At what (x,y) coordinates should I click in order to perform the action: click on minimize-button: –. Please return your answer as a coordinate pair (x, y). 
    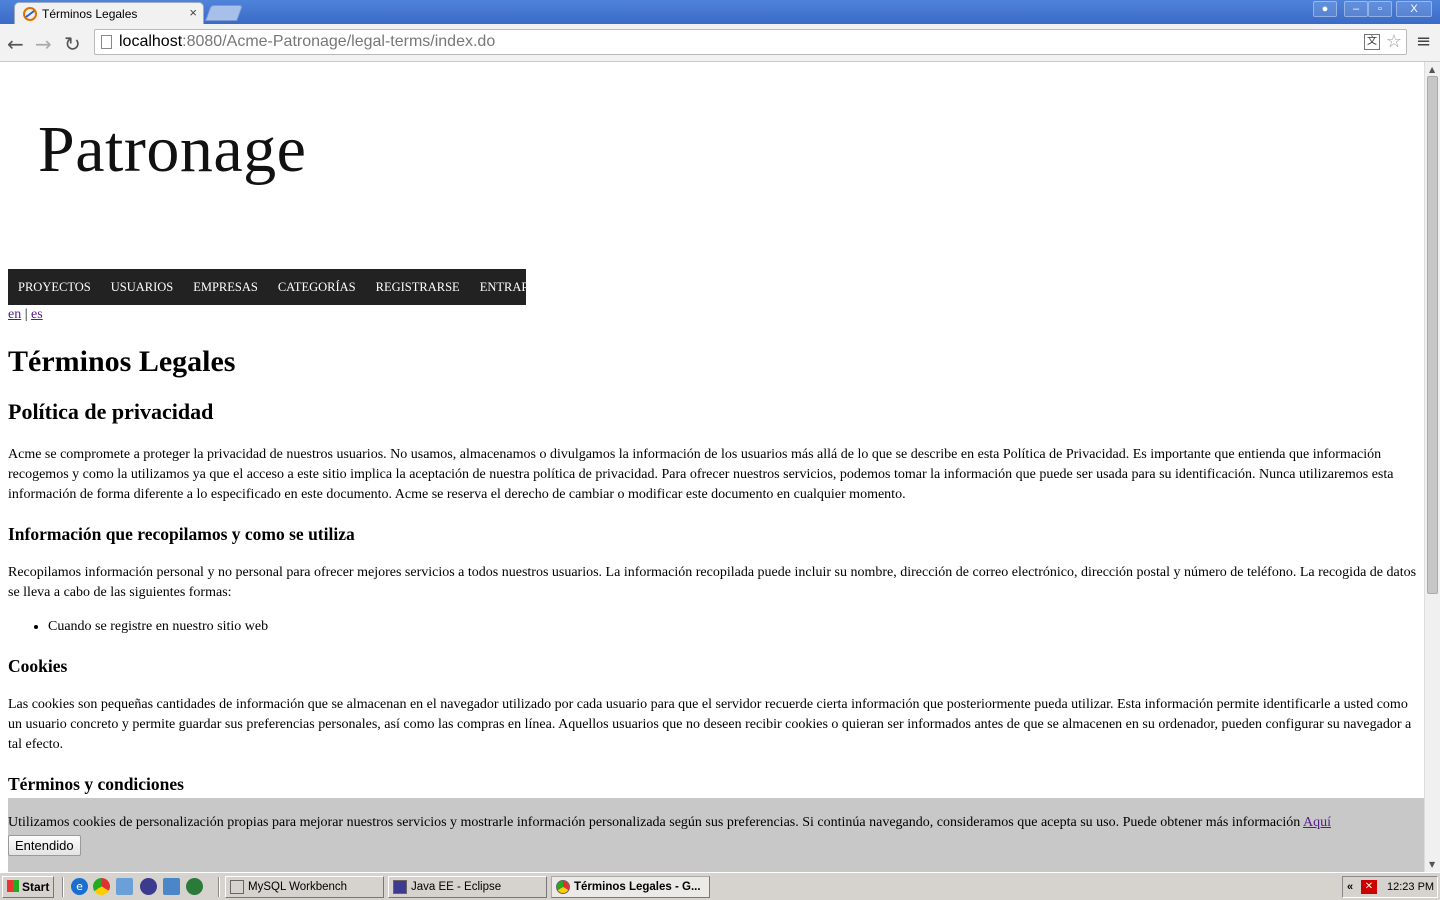
    Looking at the image, I should click on (1356, 9).